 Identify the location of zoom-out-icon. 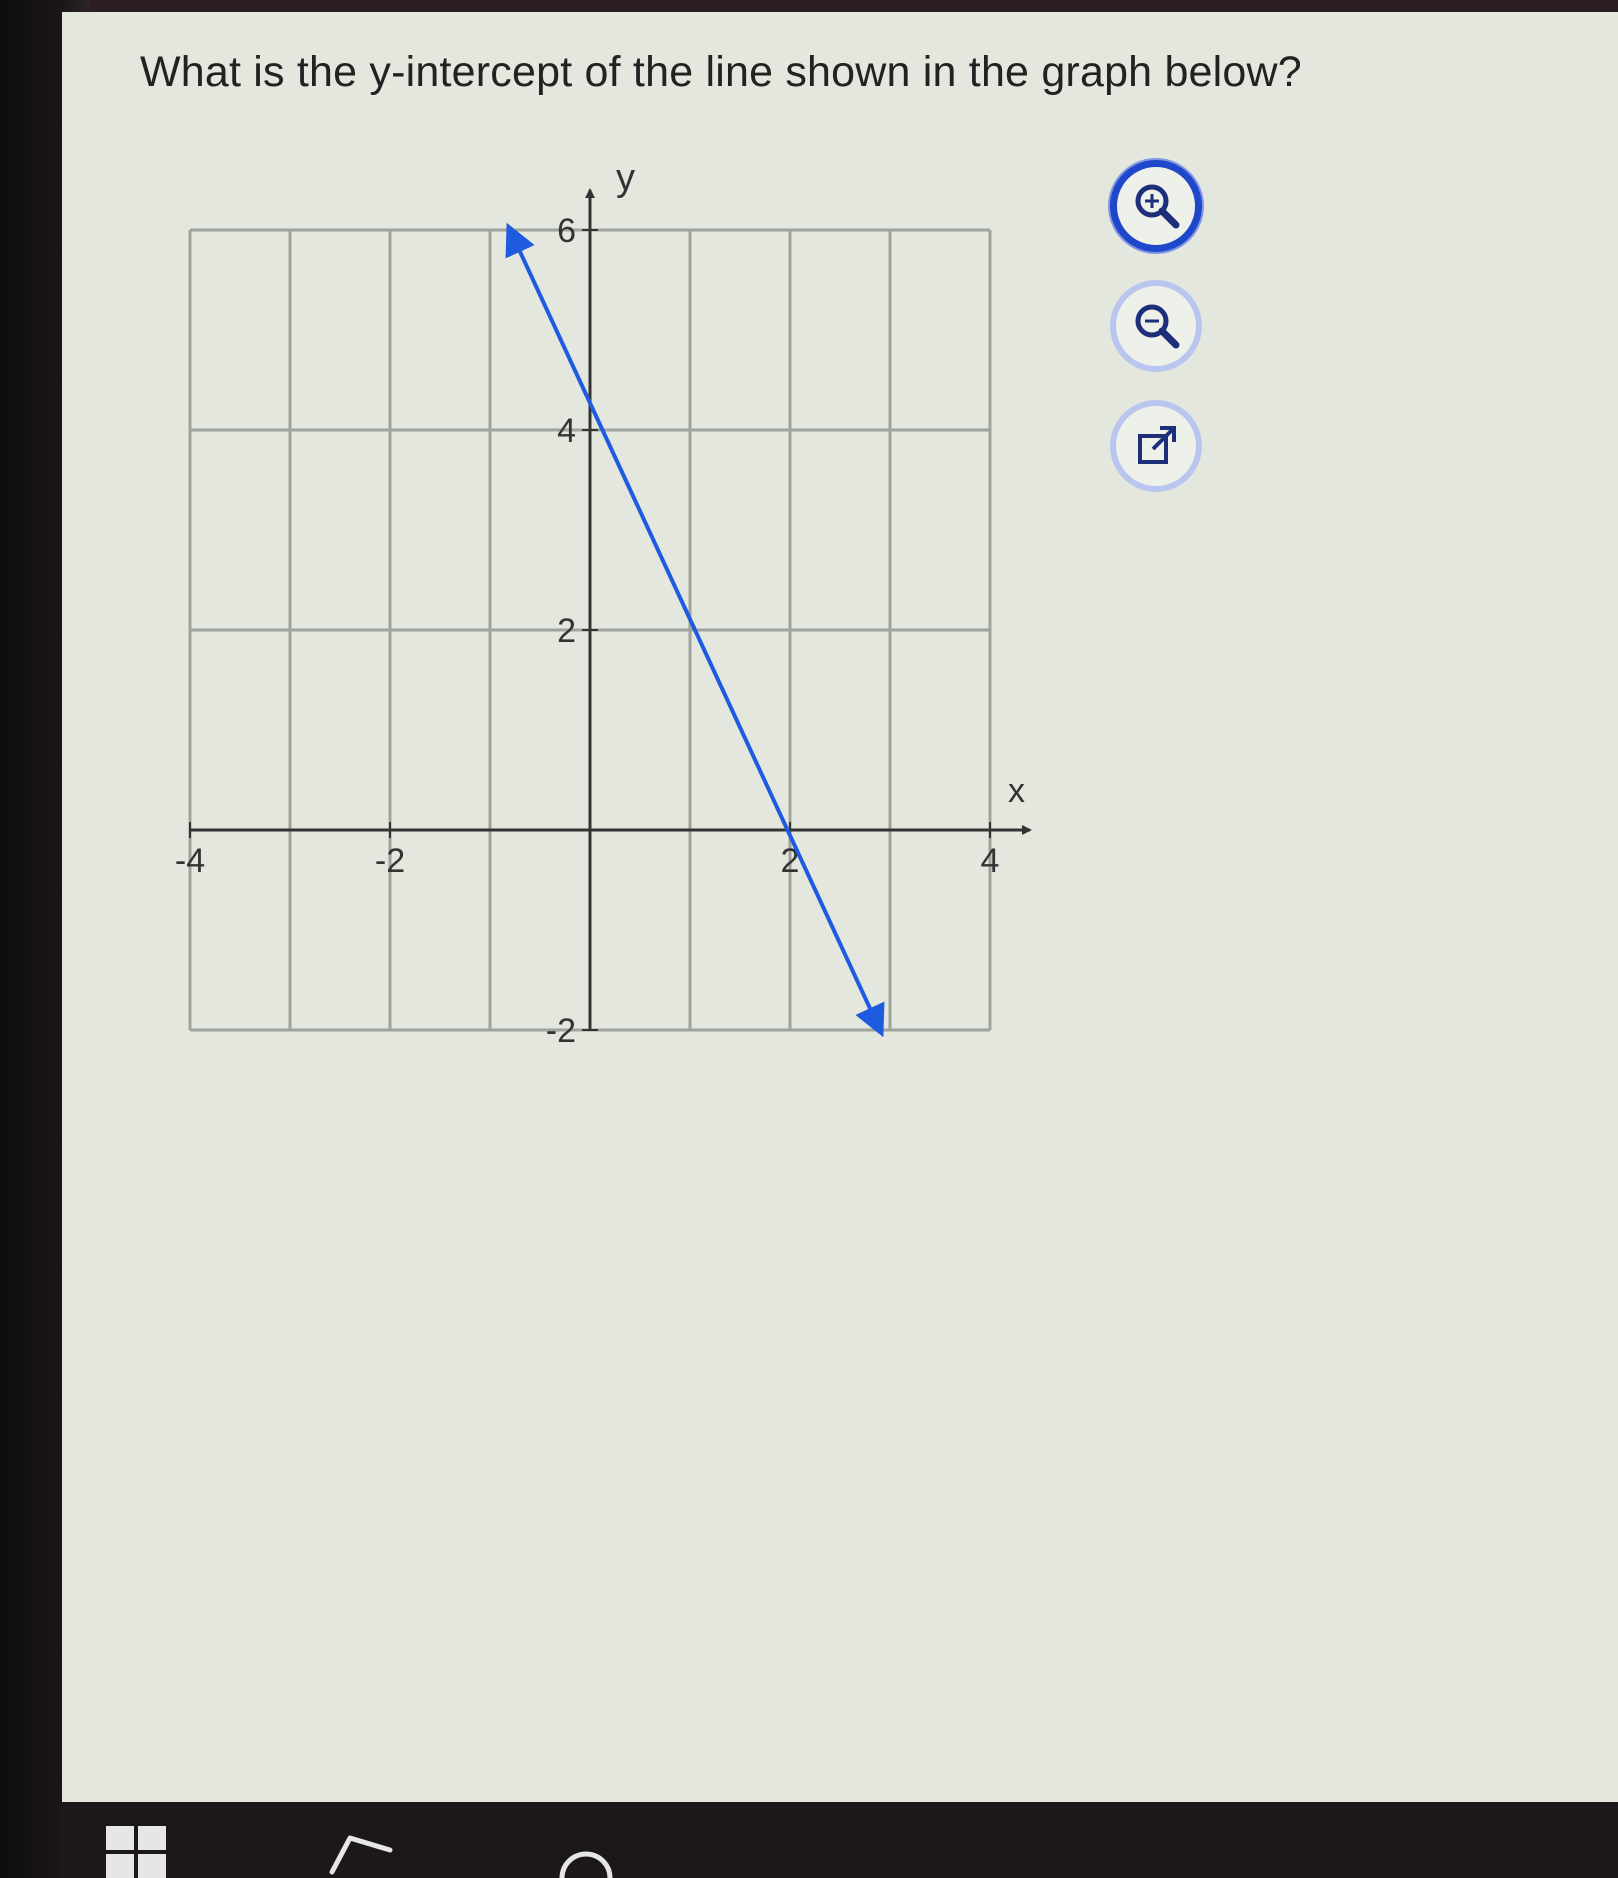
(1157, 326).